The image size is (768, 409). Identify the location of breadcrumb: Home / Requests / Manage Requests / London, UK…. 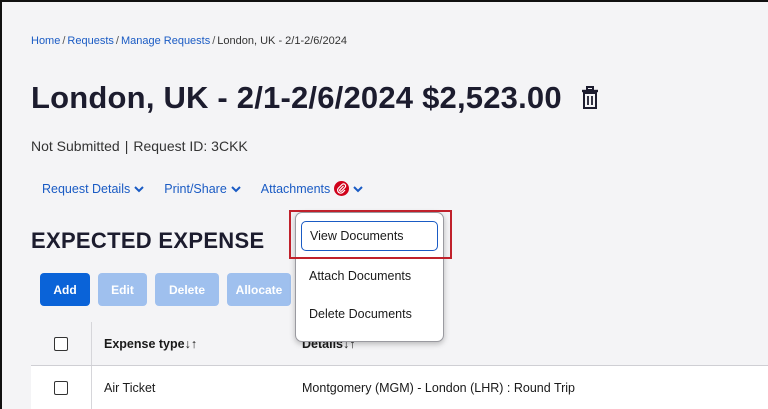
(189, 41).